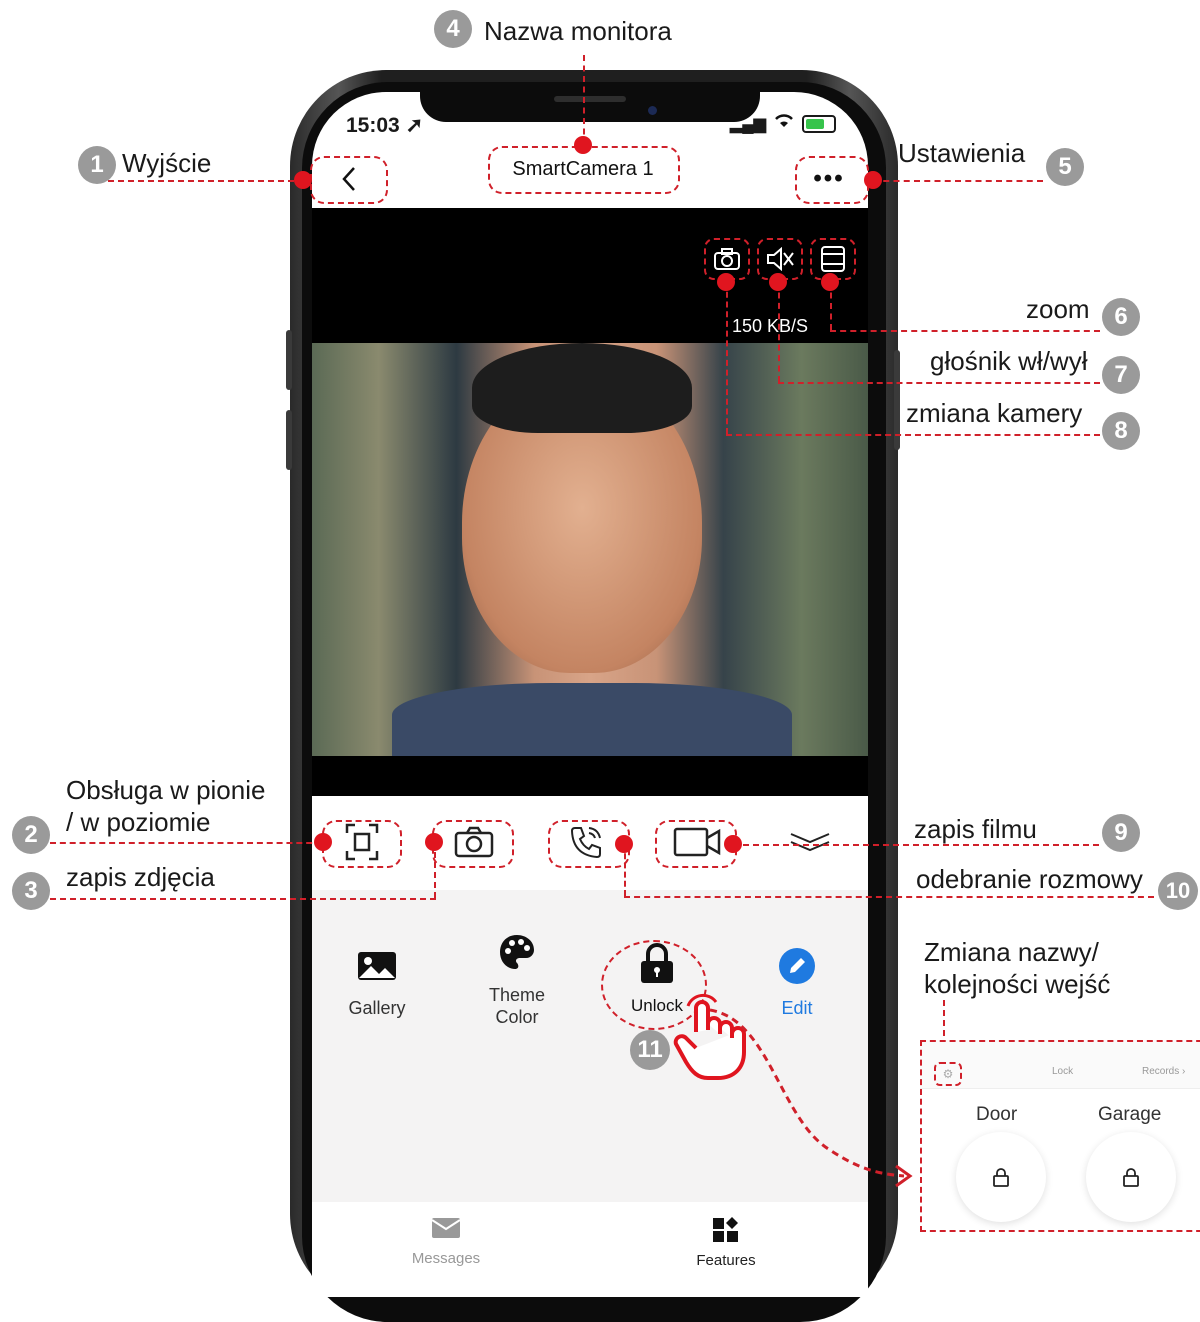  What do you see at coordinates (725, 1229) in the screenshot?
I see `grid-icon` at bounding box center [725, 1229].